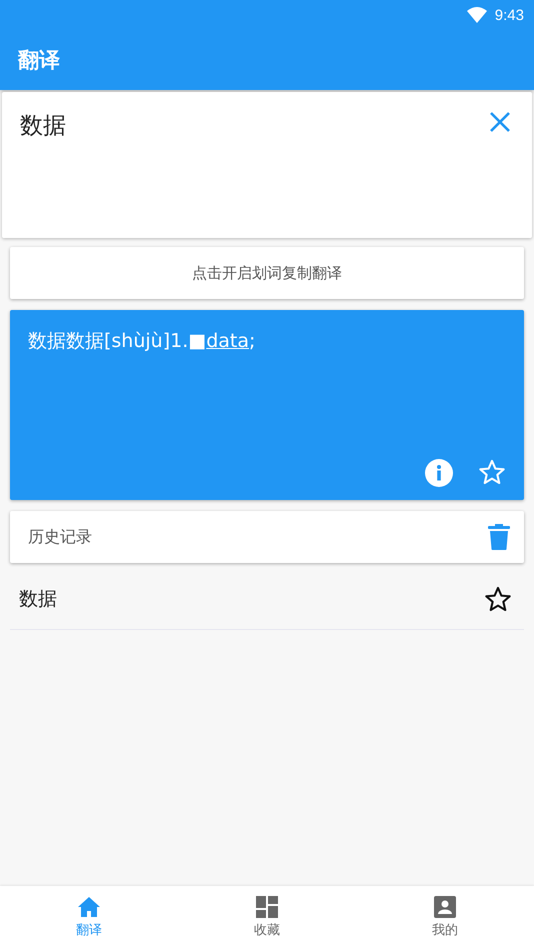 The height and width of the screenshot is (949, 534). I want to click on result-text: 数据数据[shùjù]1.■data;, so click(142, 341).